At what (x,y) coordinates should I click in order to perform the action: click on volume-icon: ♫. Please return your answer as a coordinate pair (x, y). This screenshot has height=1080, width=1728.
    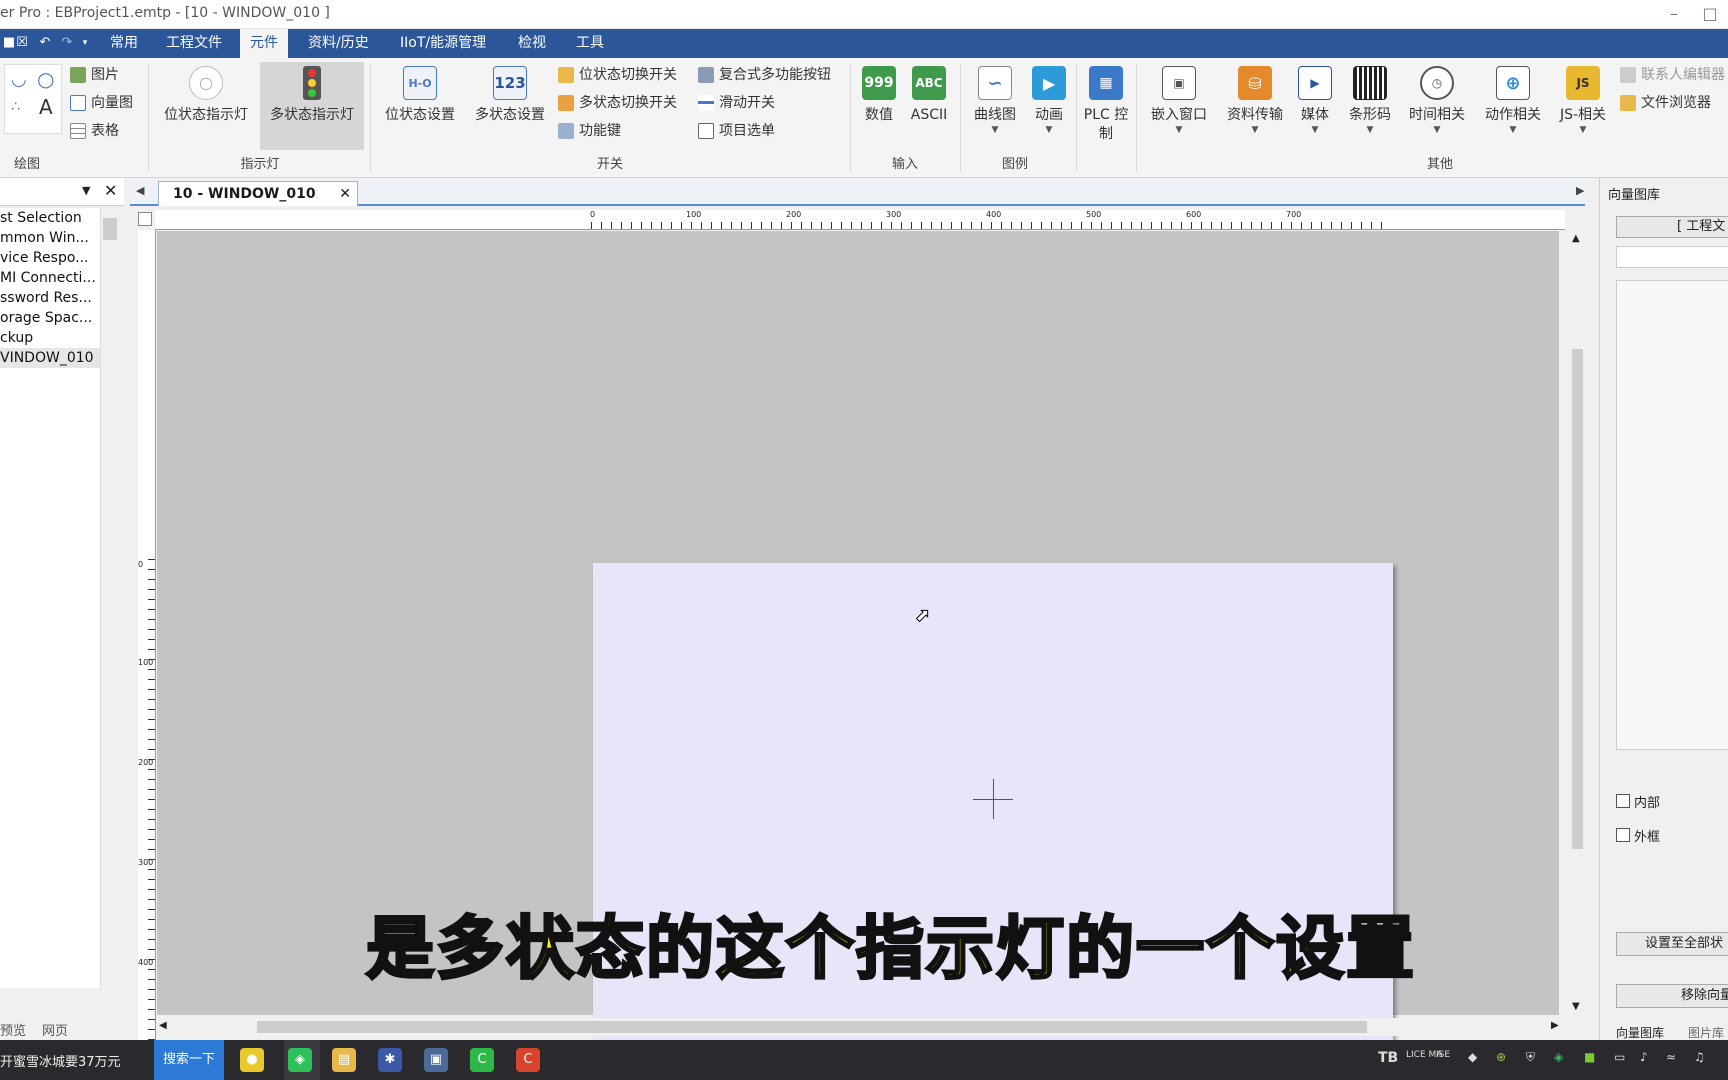
    Looking at the image, I should click on (1699, 1057).